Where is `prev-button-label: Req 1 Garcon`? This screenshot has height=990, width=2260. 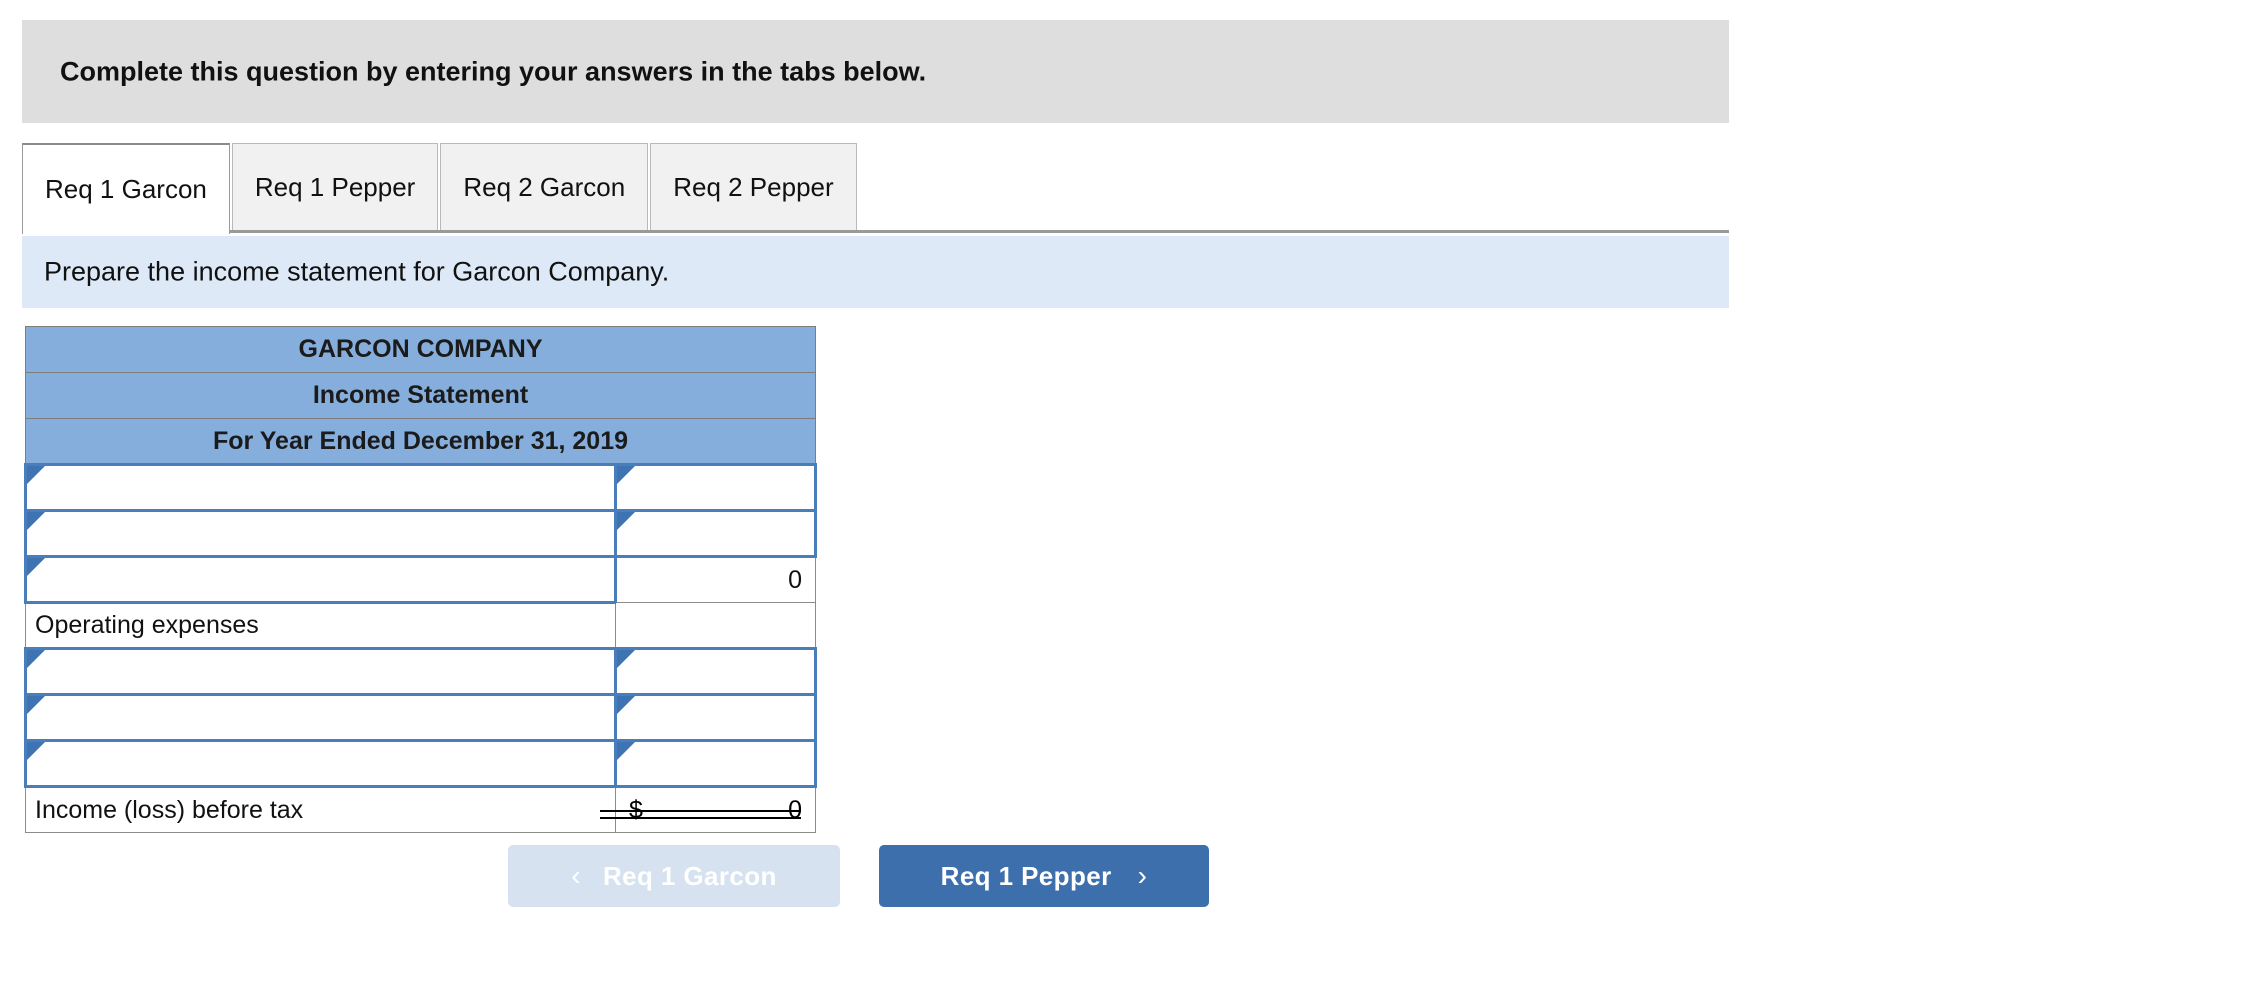 prev-button-label: Req 1 Garcon is located at coordinates (689, 875).